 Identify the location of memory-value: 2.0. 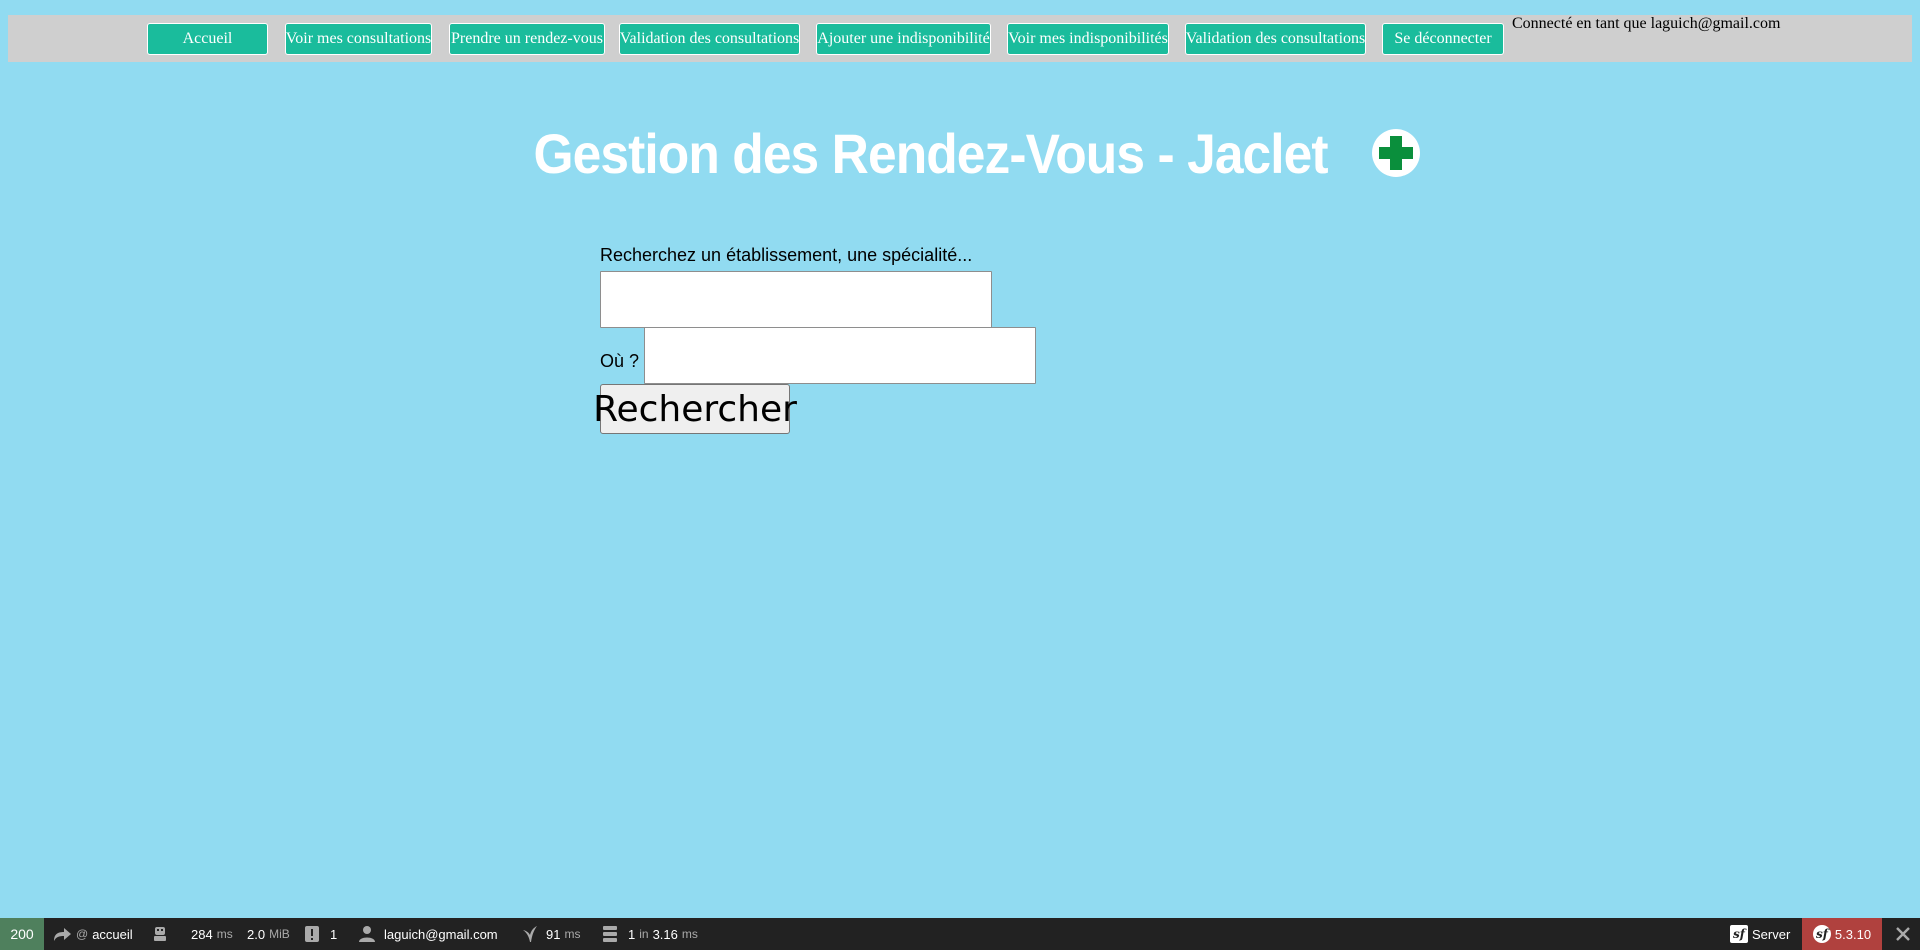
(256, 934).